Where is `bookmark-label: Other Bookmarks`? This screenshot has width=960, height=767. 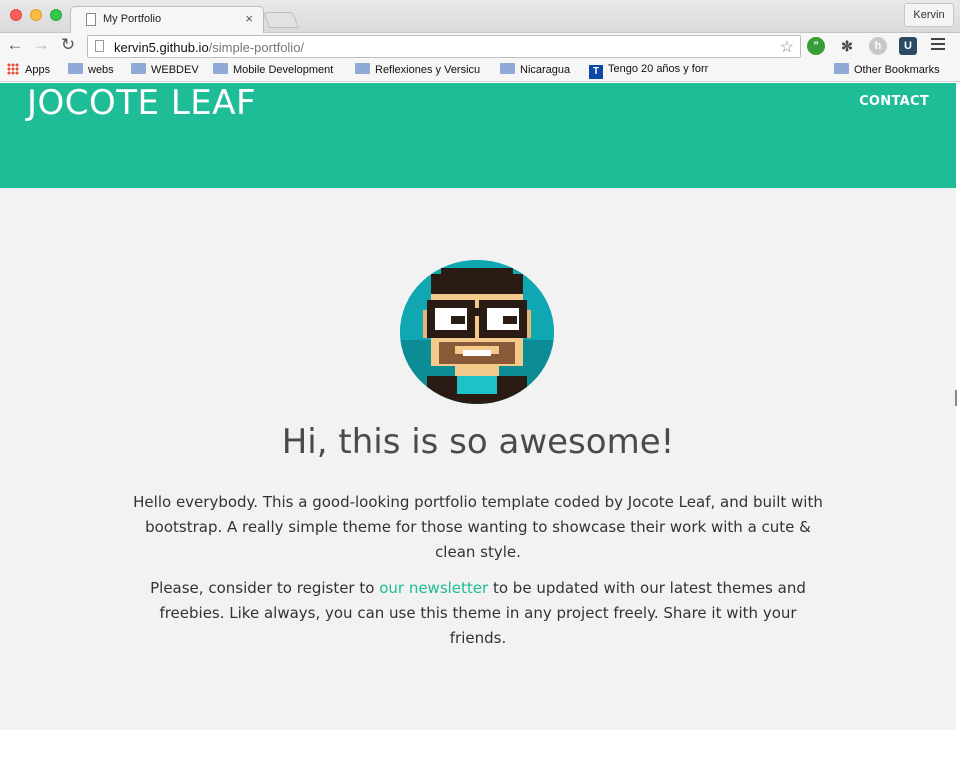
bookmark-label: Other Bookmarks is located at coordinates (897, 70).